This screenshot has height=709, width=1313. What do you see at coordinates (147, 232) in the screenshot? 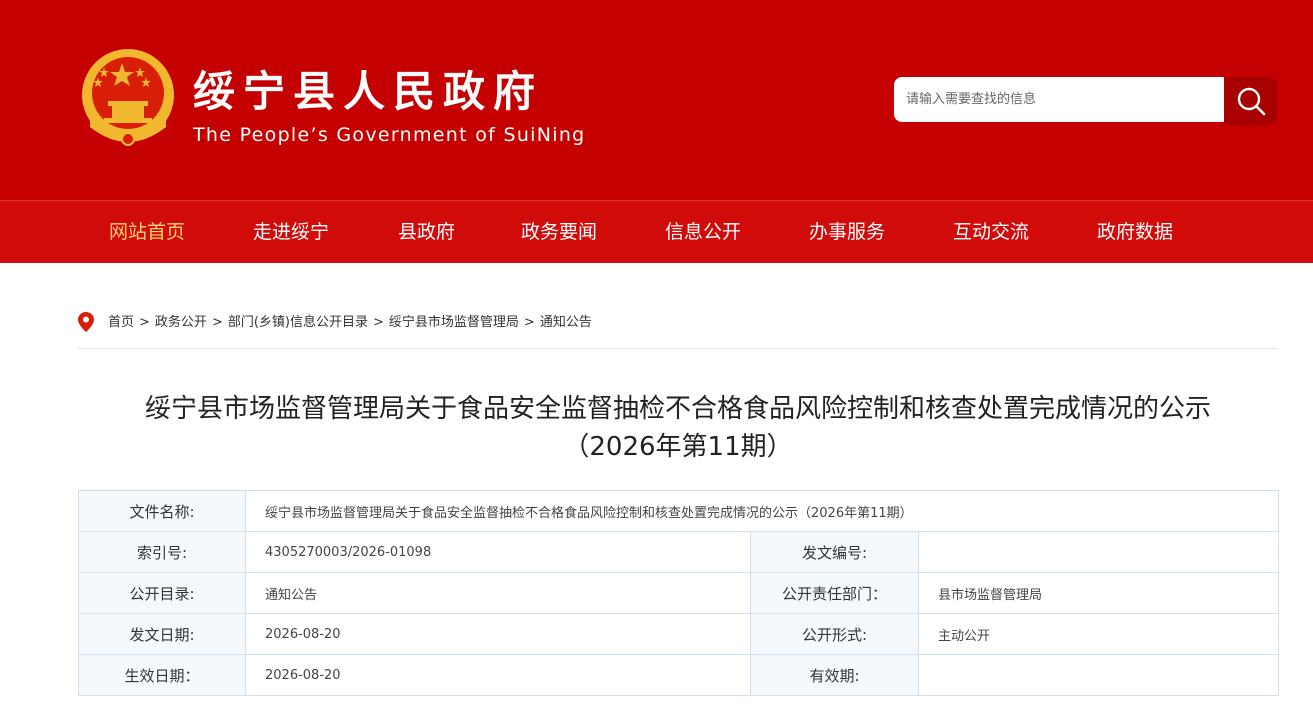
I see `nav-item-home: 网站首页` at bounding box center [147, 232].